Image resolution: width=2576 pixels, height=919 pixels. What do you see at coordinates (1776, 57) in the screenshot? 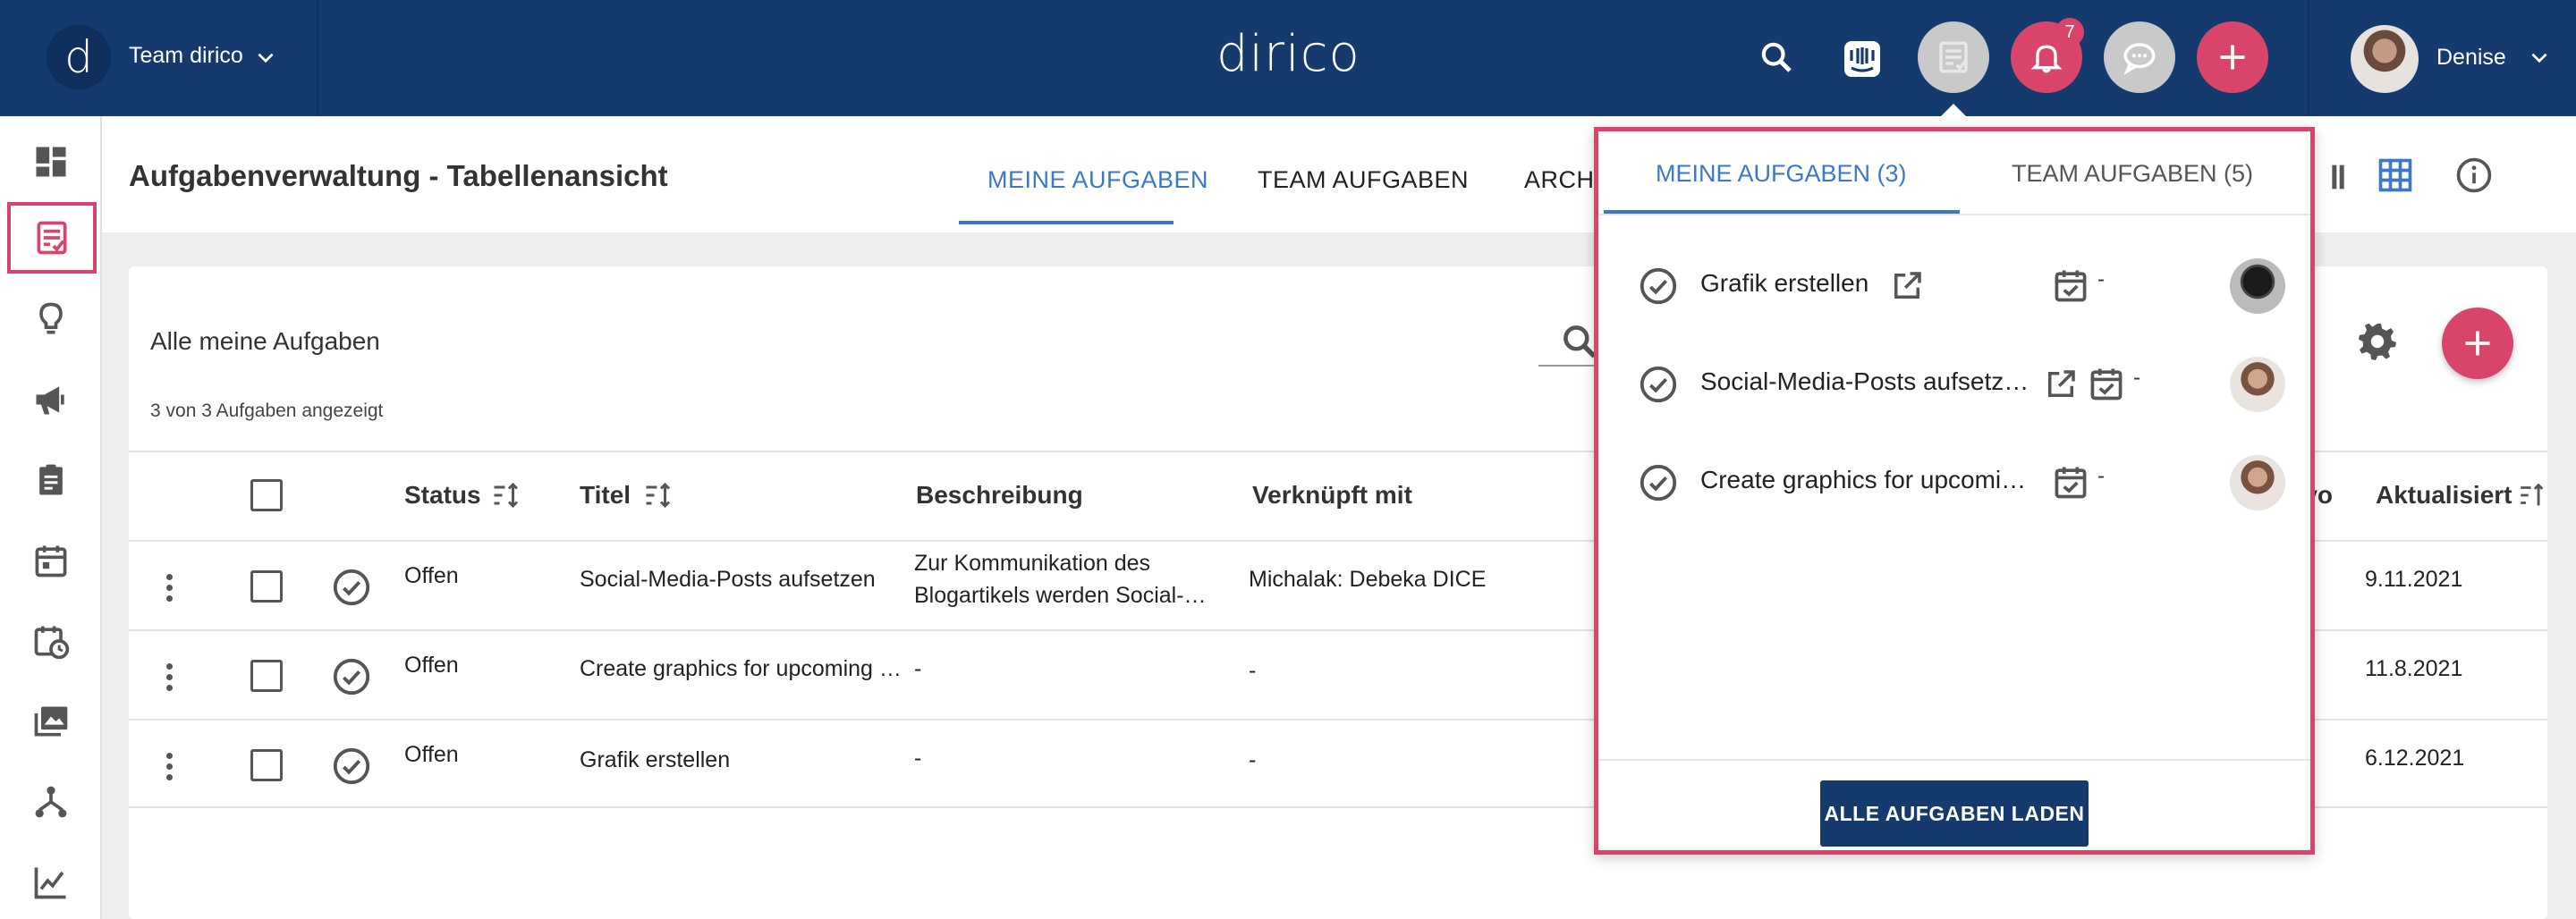
I see `search-icon` at bounding box center [1776, 57].